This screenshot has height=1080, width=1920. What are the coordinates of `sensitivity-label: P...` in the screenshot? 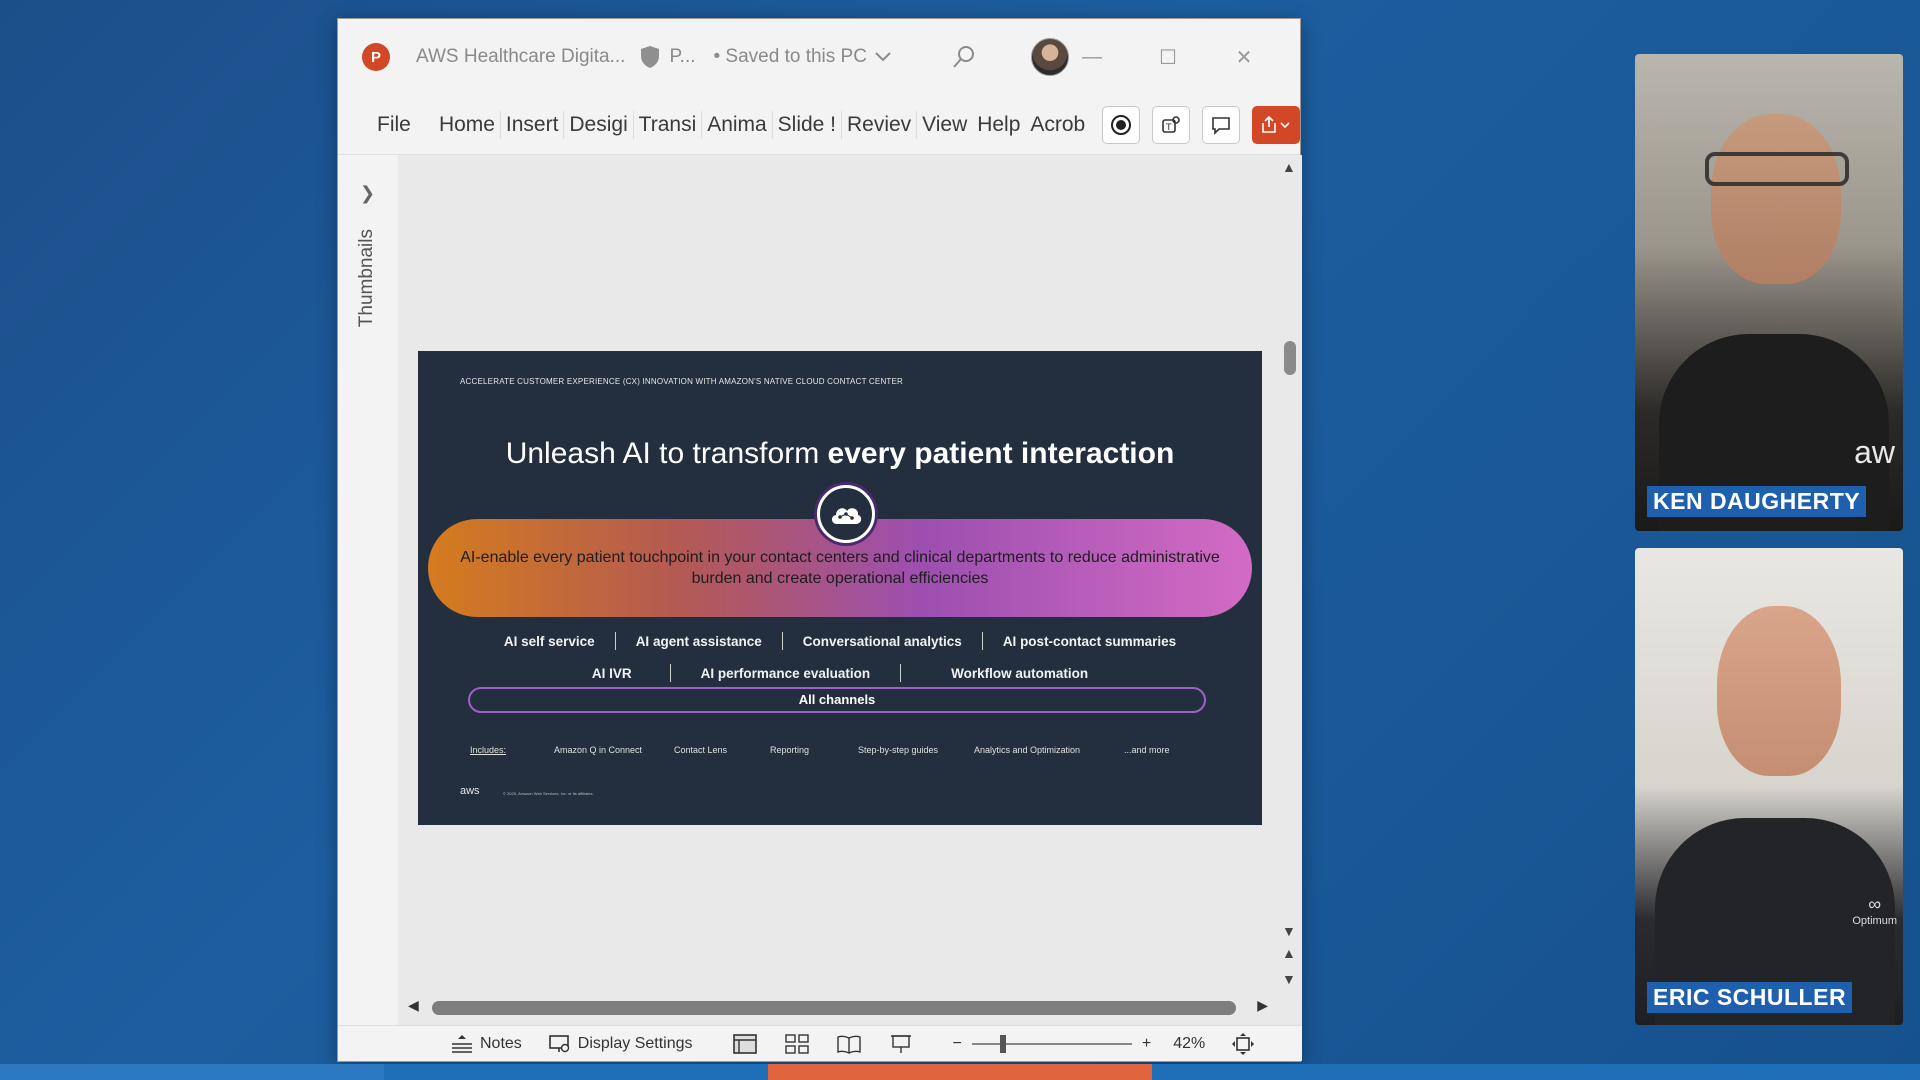 It's located at (682, 57).